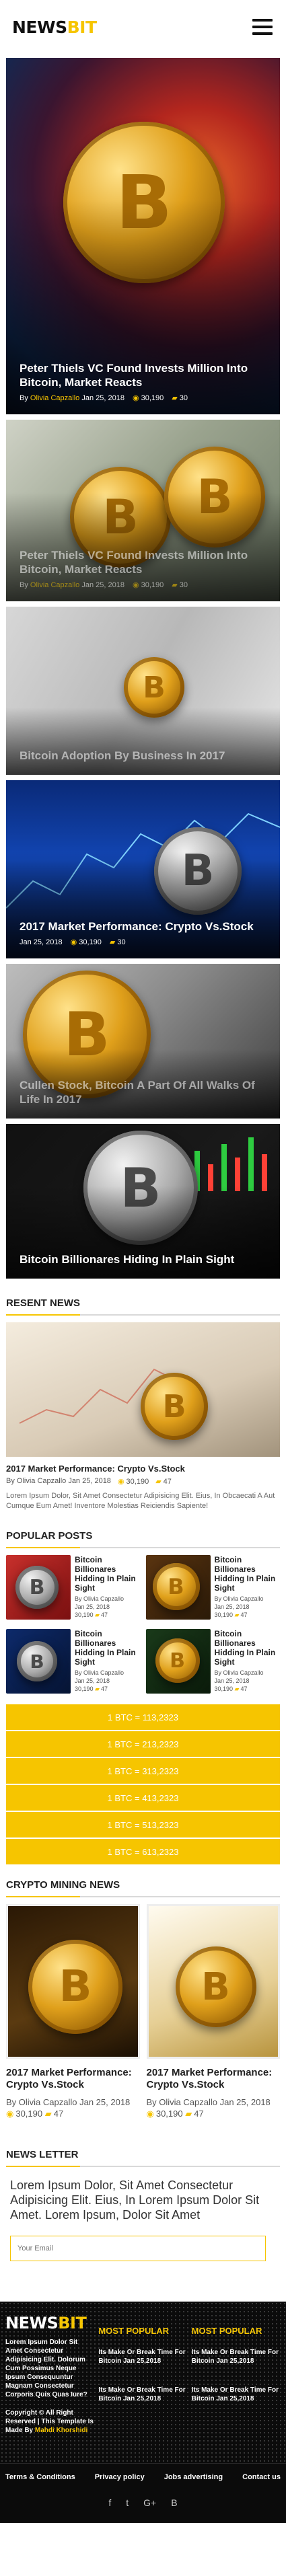 Image resolution: width=286 pixels, height=2576 pixels. Describe the element at coordinates (143, 1852) in the screenshot. I see `btc-rate-item: 1 BTC = 613,2323` at that location.